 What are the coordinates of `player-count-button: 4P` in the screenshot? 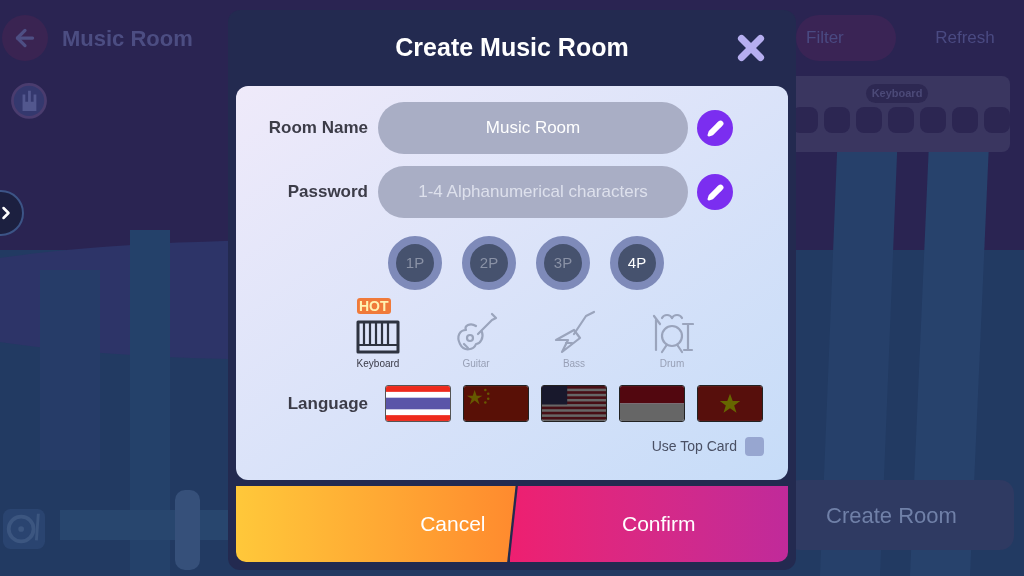 It's located at (637, 263).